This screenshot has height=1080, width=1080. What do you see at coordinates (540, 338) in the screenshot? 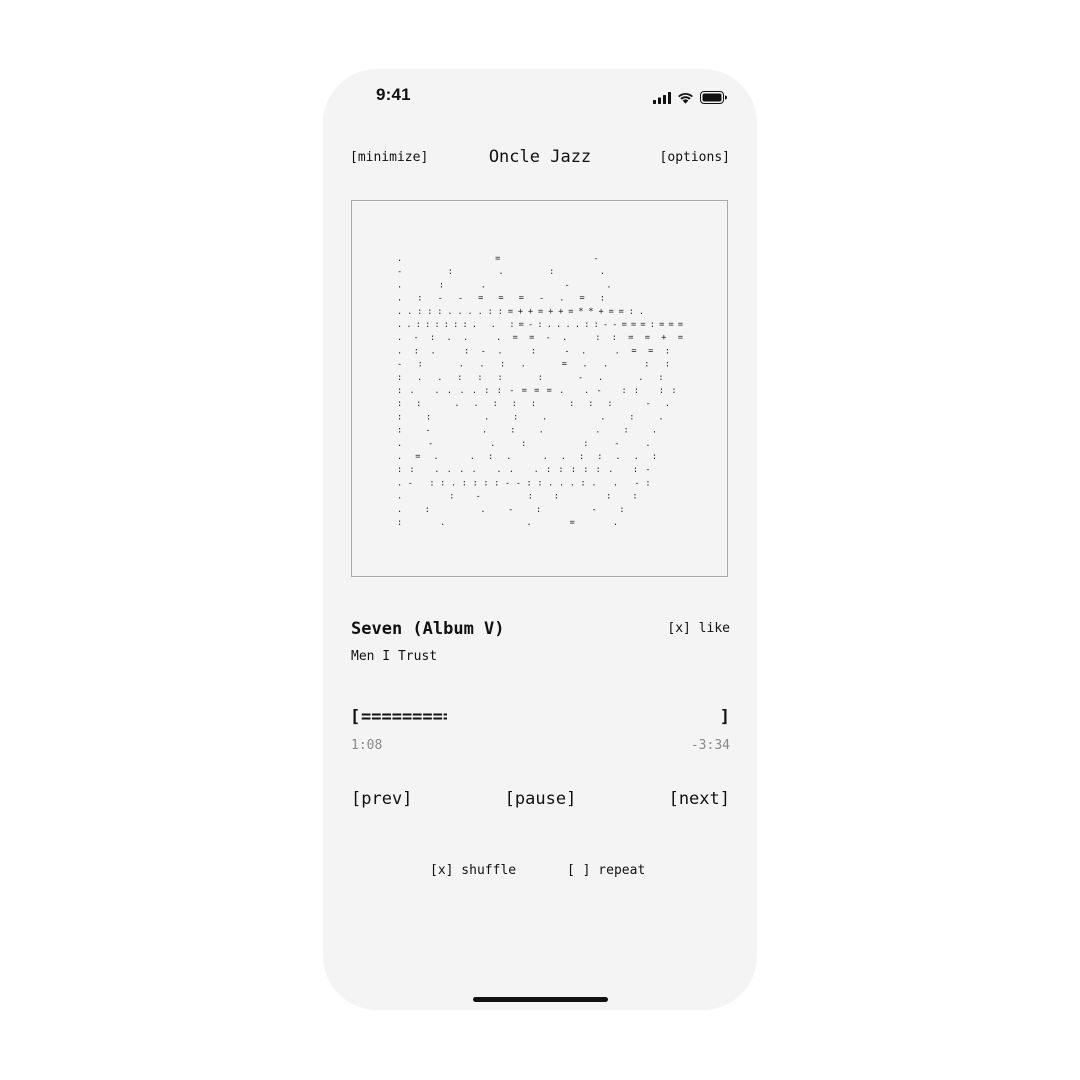
I see `ascii-art-line: .-:.. .==-. ::==+=` at bounding box center [540, 338].